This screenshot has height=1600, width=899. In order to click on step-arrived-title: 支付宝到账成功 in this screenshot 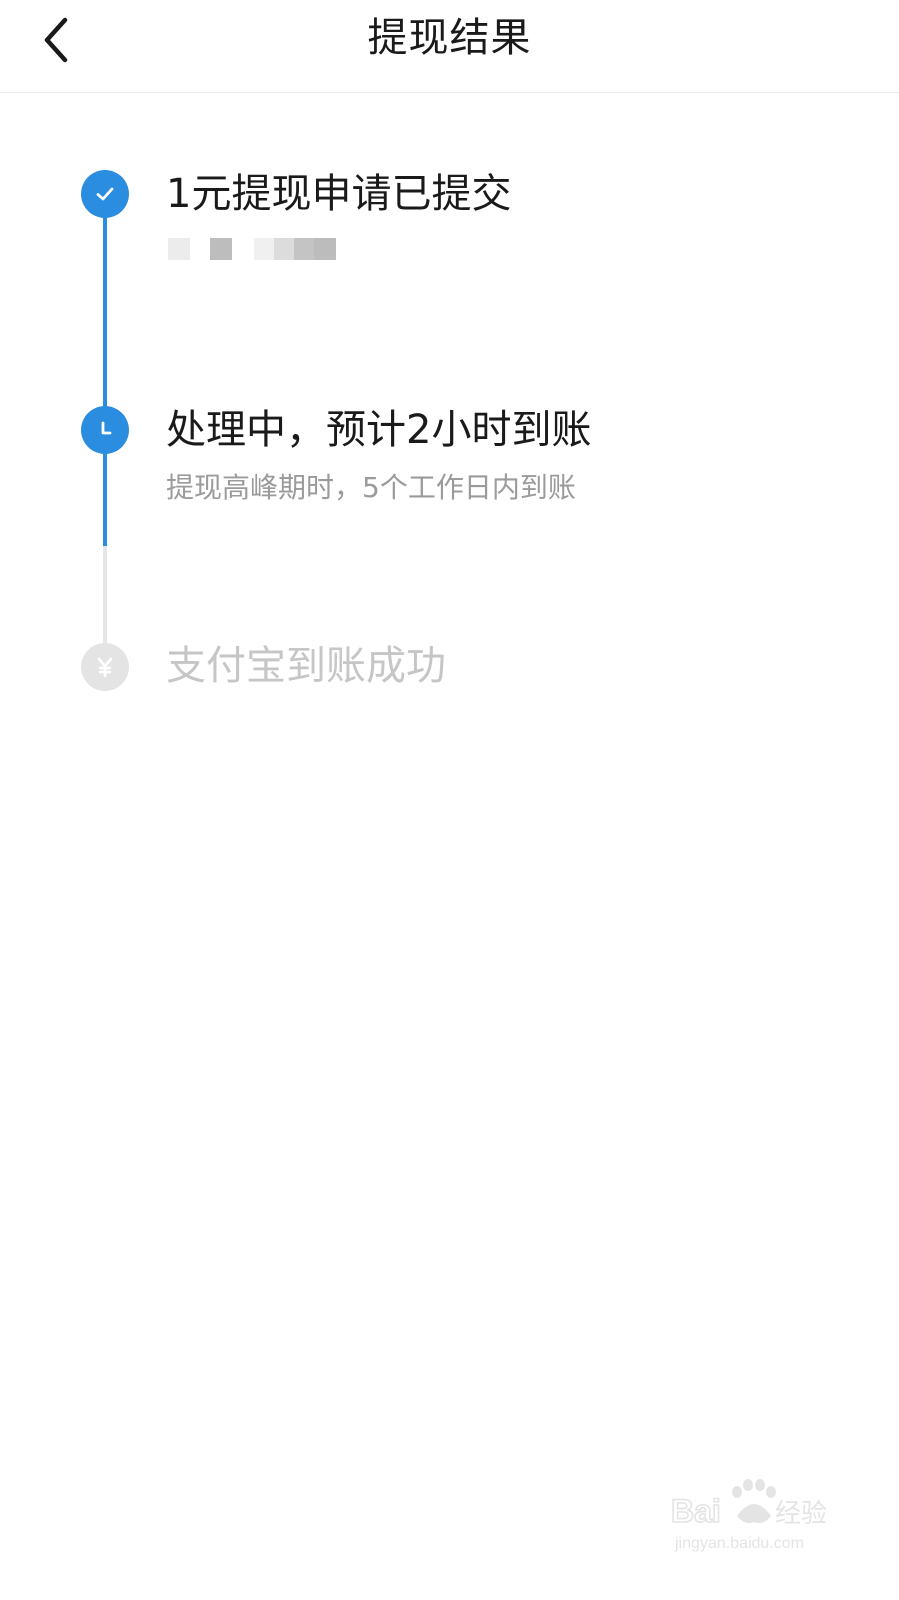, I will do `click(306, 666)`.